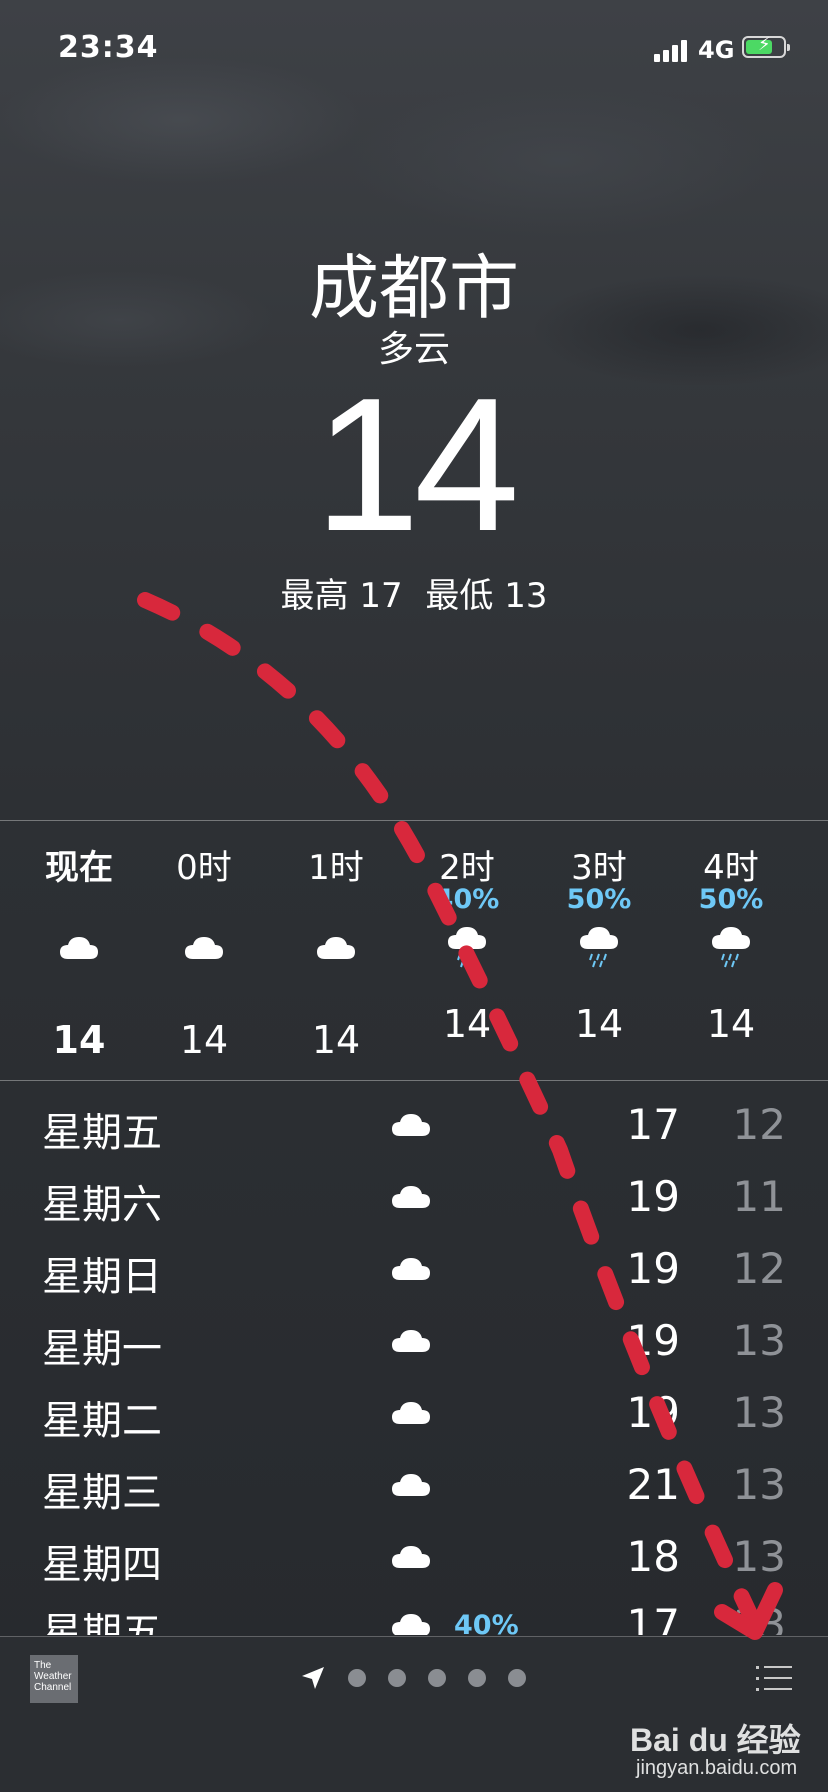 This screenshot has width=828, height=1792. I want to click on day-name: 星期二, so click(102, 1421).